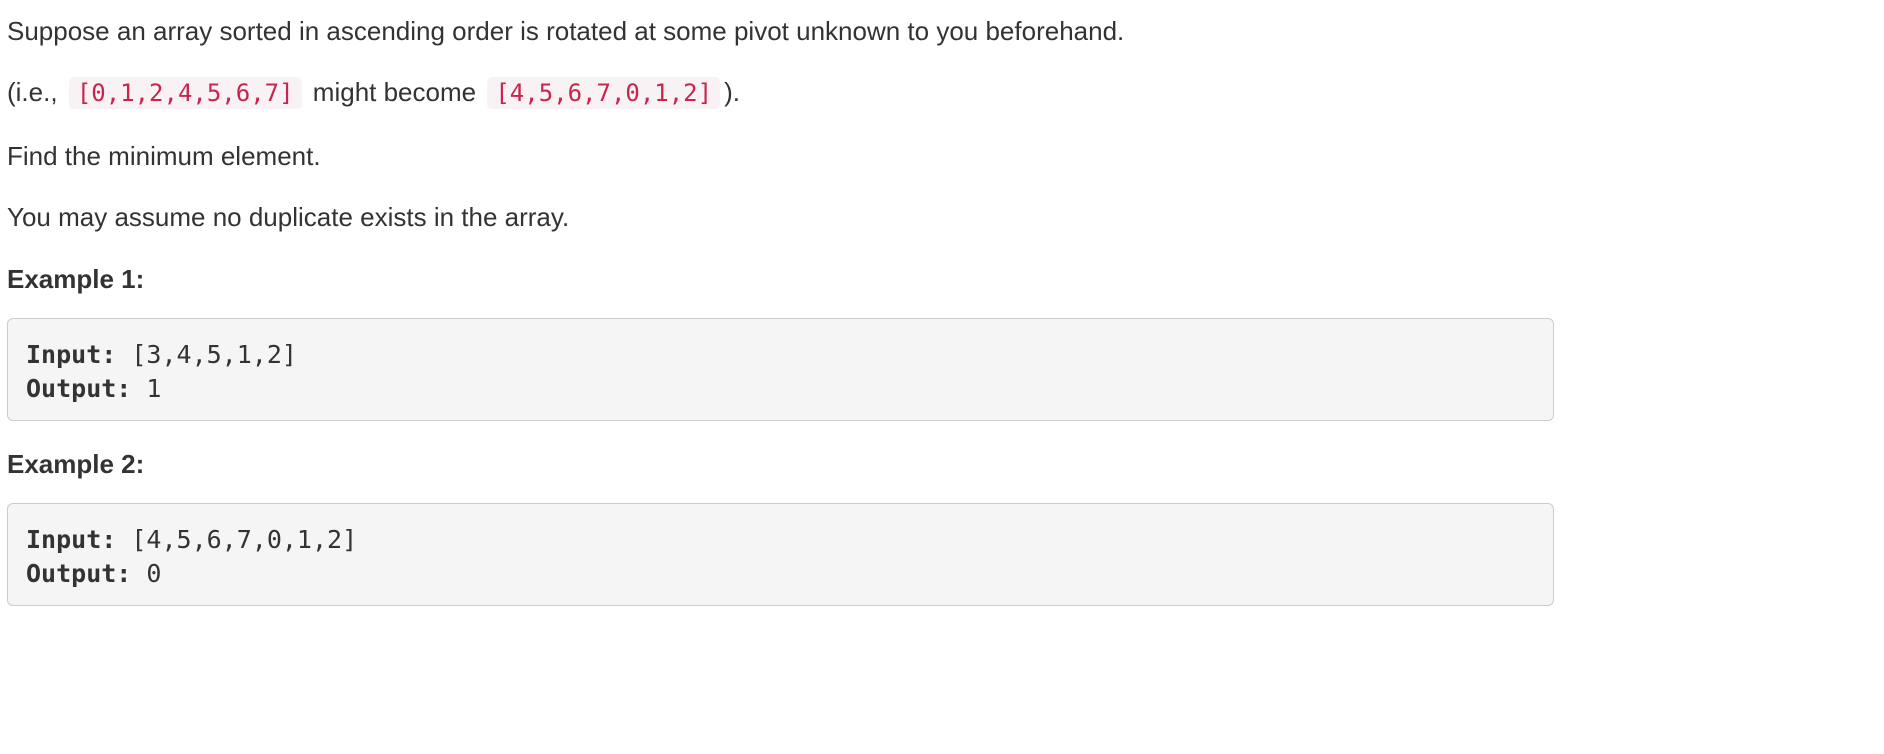 Image resolution: width=1884 pixels, height=754 pixels. Describe the element at coordinates (146, 388) in the screenshot. I see `output-value: 1` at that location.